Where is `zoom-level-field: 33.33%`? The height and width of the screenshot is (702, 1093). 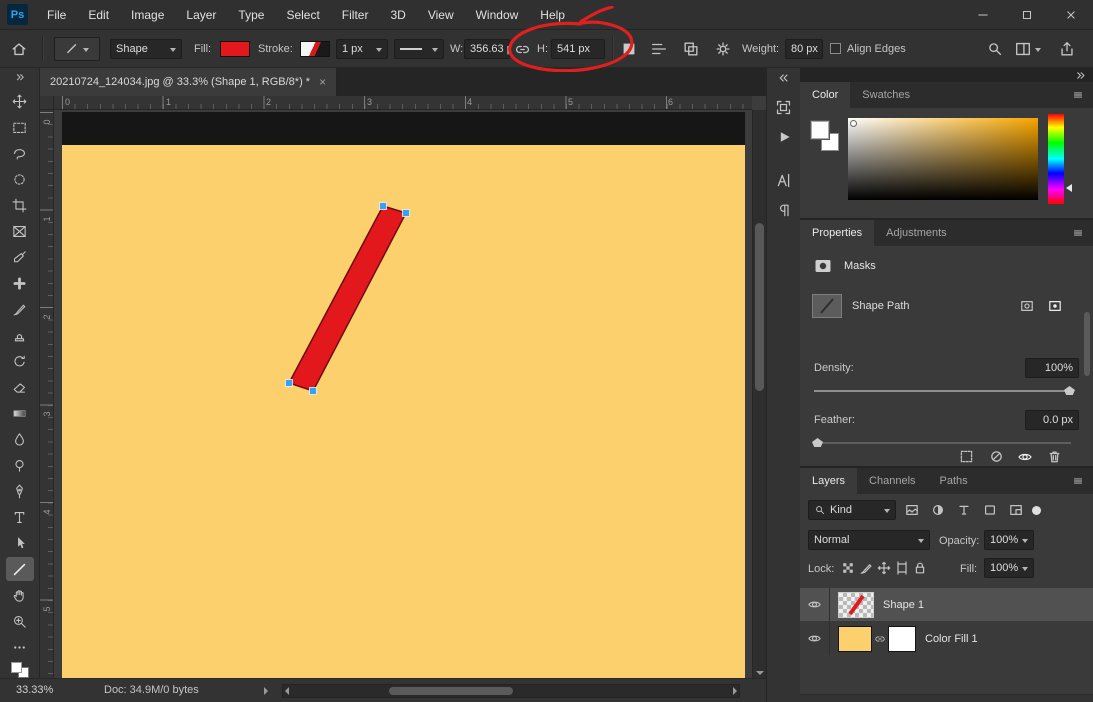 zoom-level-field: 33.33% is located at coordinates (34, 690).